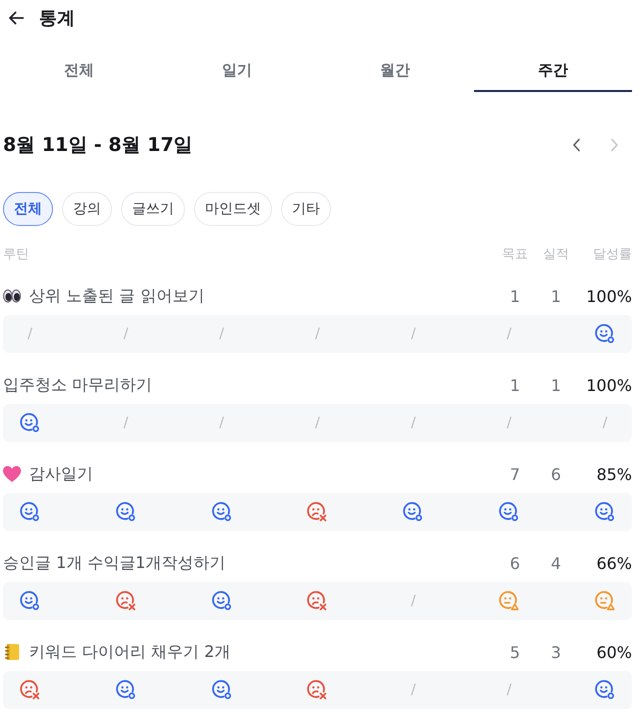  Describe the element at coordinates (79, 71) in the screenshot. I see `tab: 전체` at that location.